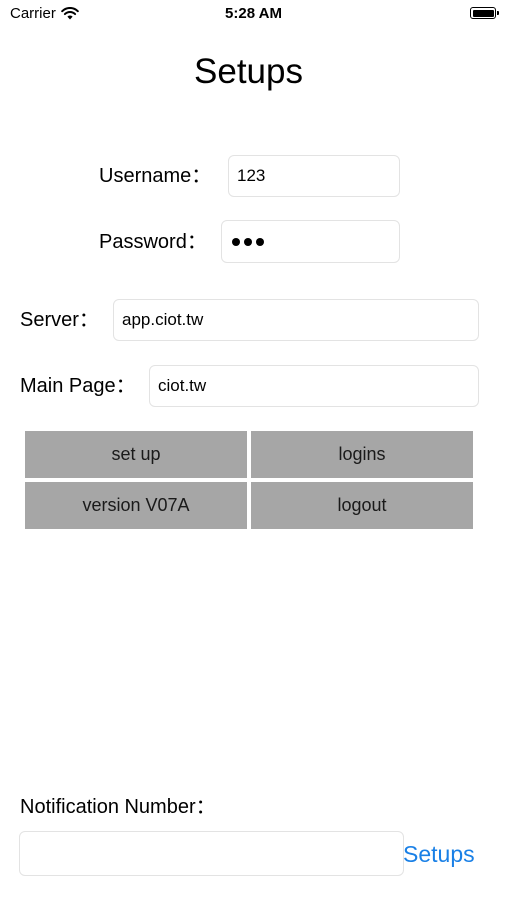 This screenshot has height=900, width=507. I want to click on password-field, so click(310, 241).